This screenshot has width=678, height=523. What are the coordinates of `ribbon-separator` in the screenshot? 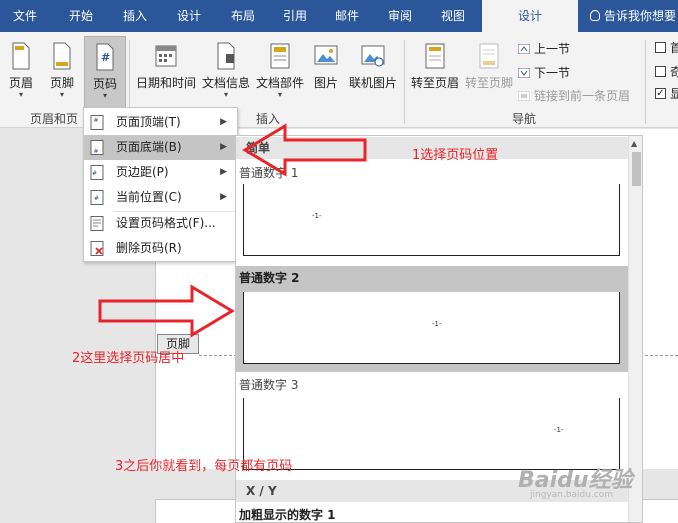 It's located at (404, 82).